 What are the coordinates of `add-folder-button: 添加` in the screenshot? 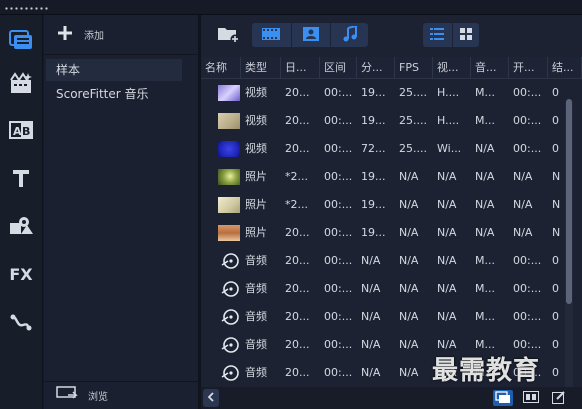 It's located at (81, 34).